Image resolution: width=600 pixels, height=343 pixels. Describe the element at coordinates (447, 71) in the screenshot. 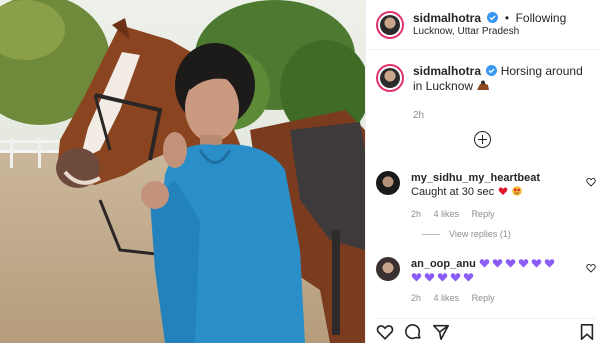

I see `caption-username: sidmalhotra` at that location.